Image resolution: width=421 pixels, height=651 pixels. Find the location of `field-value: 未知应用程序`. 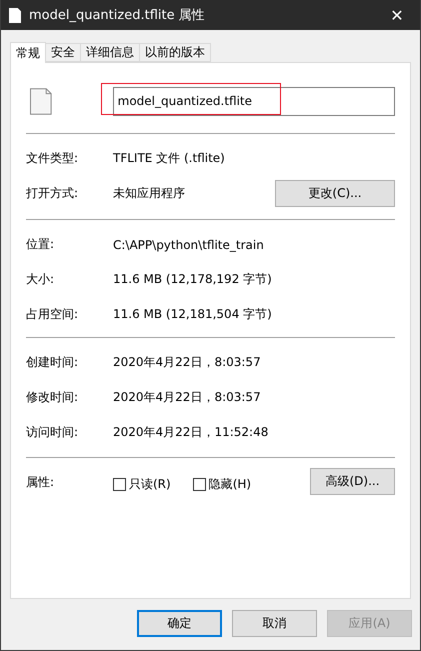

field-value: 未知应用程序 is located at coordinates (149, 193).